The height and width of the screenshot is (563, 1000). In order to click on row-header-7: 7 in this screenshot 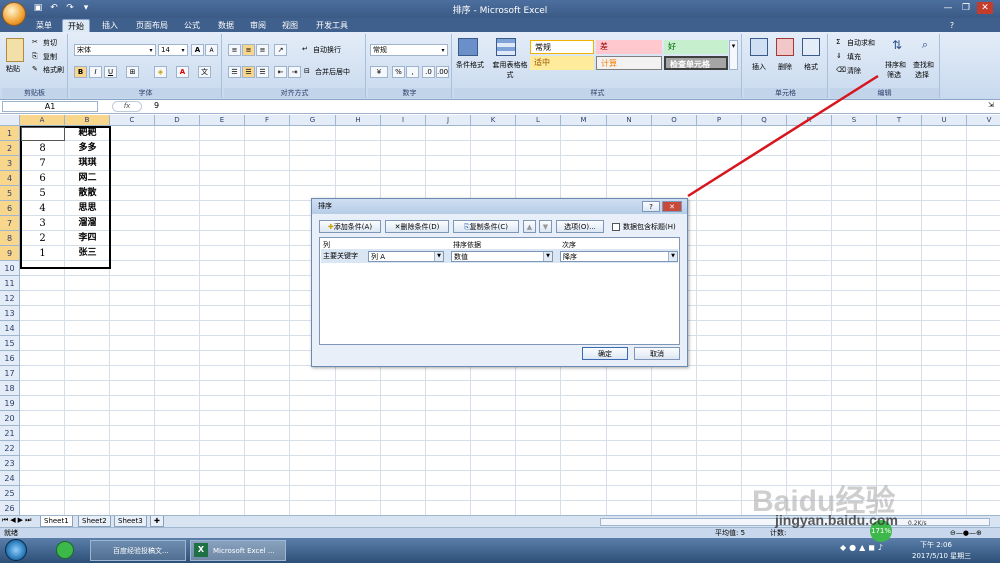, I will do `click(10, 223)`.